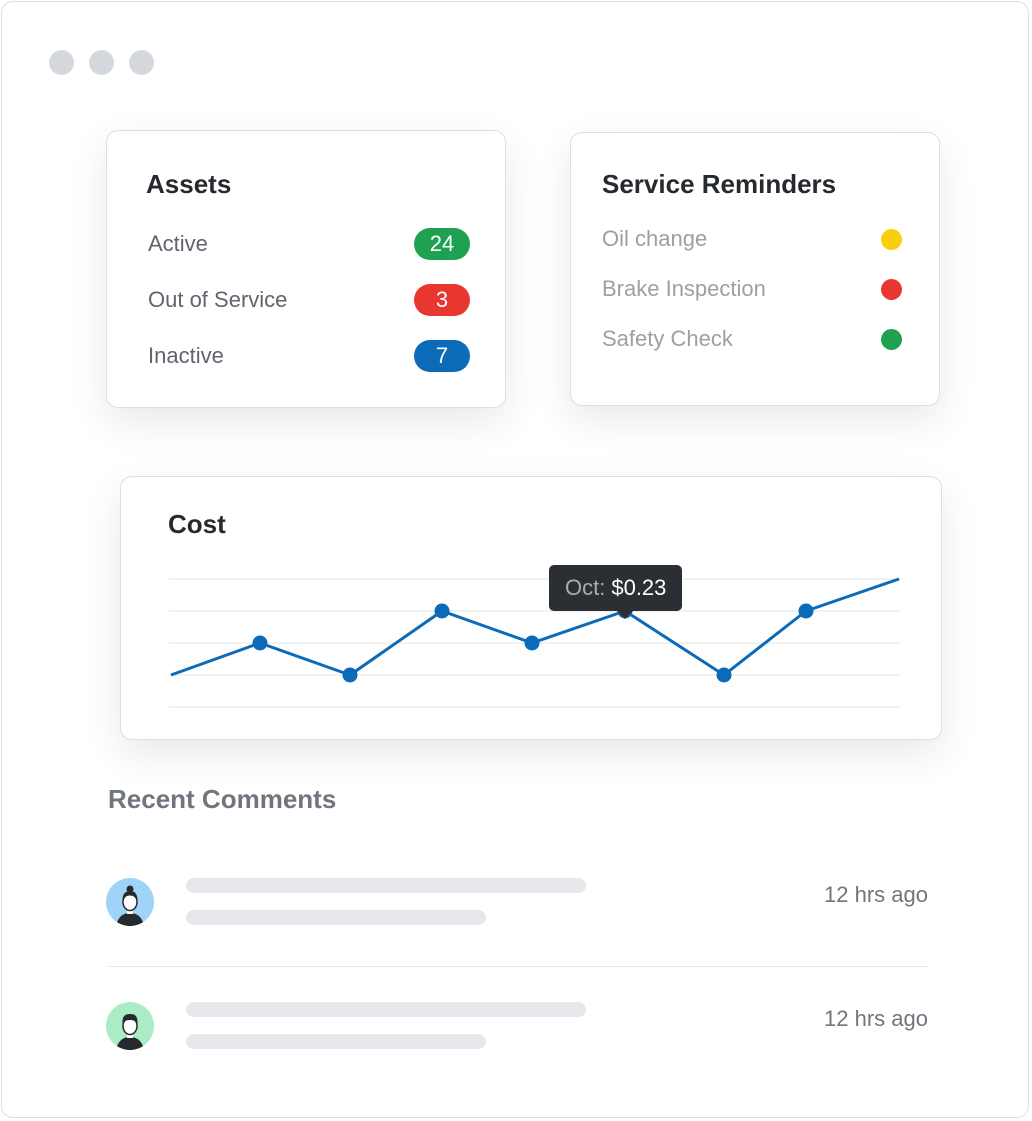  I want to click on comment-divider, so click(518, 966).